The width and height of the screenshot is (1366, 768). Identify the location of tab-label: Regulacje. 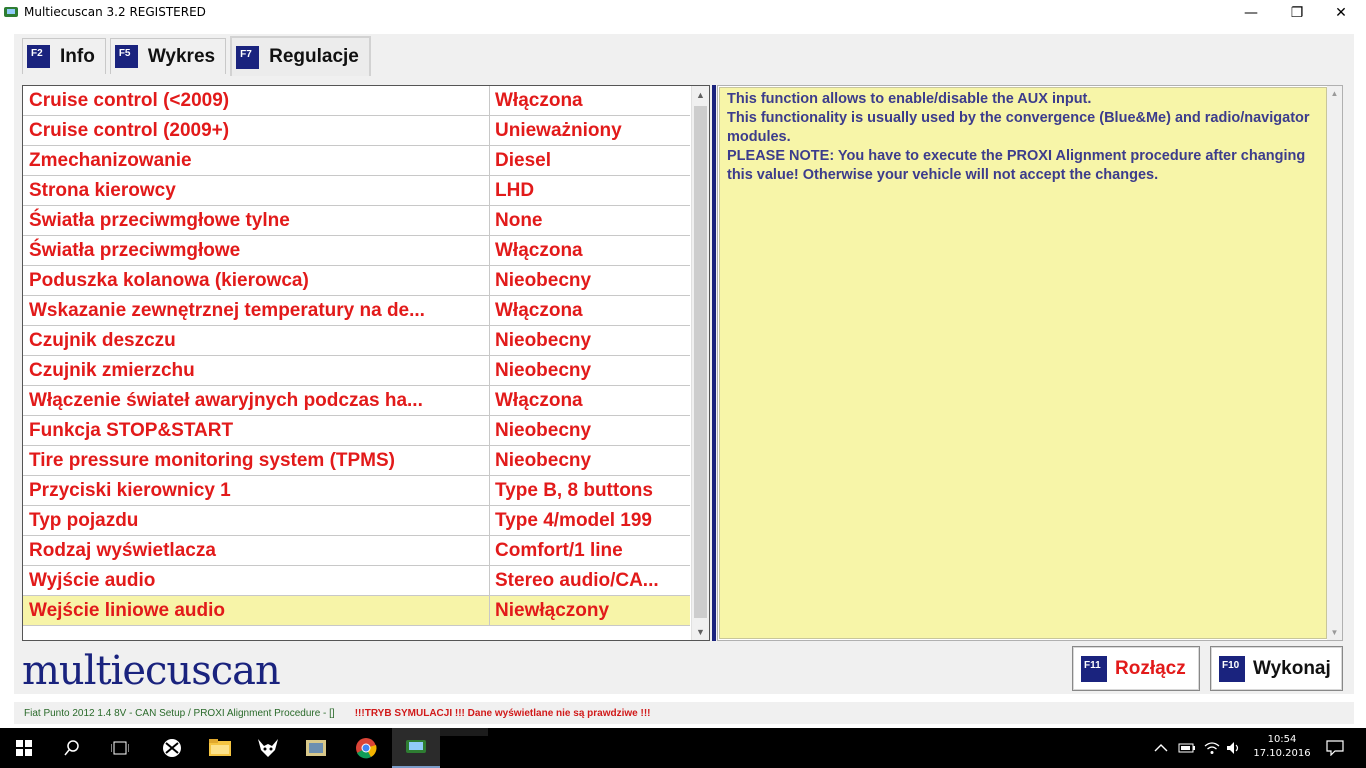
(314, 56).